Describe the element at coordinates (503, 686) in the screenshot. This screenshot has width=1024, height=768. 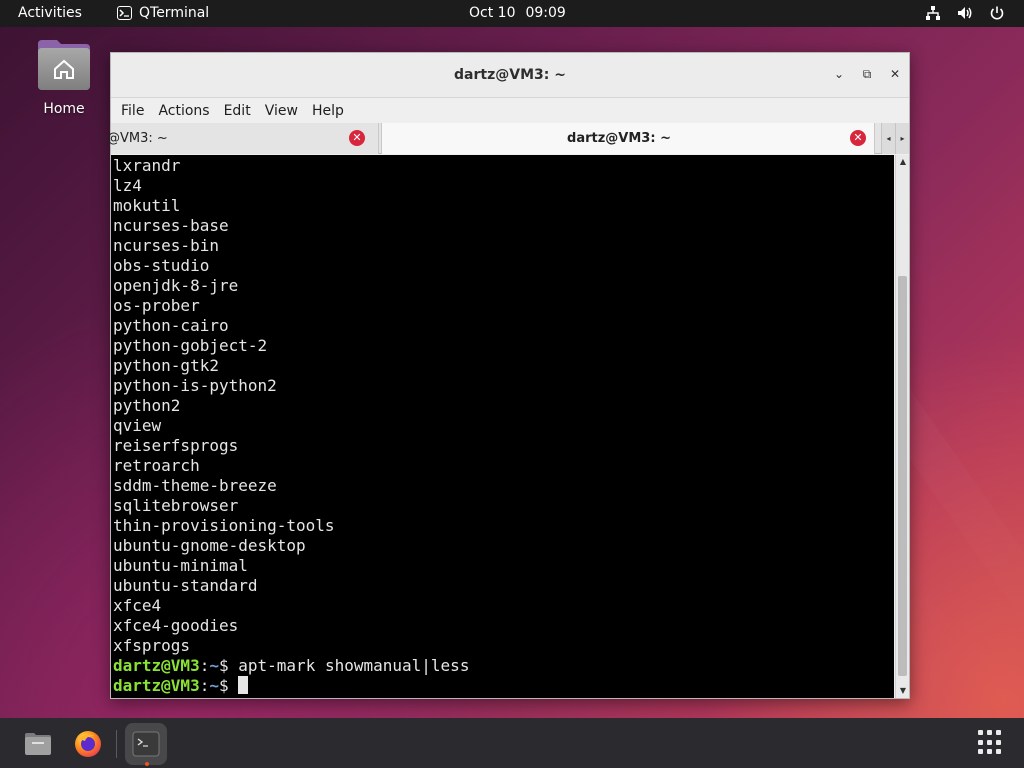
I see `terminal-prompt-line: dartz@VM3:~$` at that location.